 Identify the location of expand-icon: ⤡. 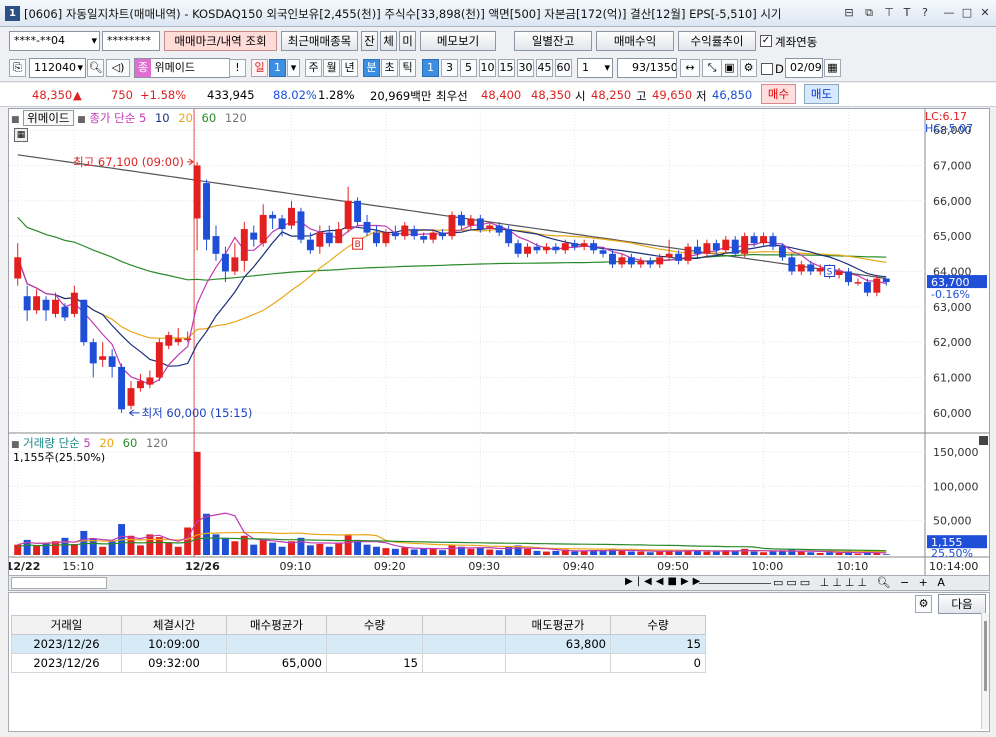
(712, 68).